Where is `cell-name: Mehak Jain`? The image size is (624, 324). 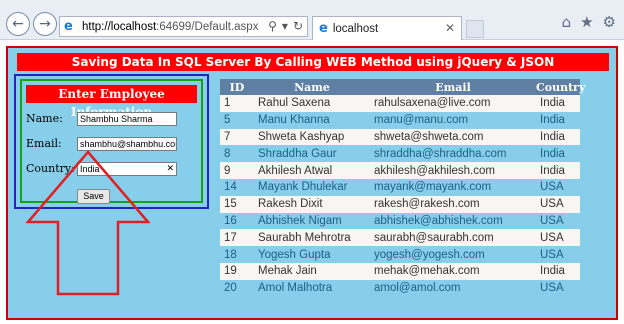
cell-name: Mehak Jain is located at coordinates (312, 271).